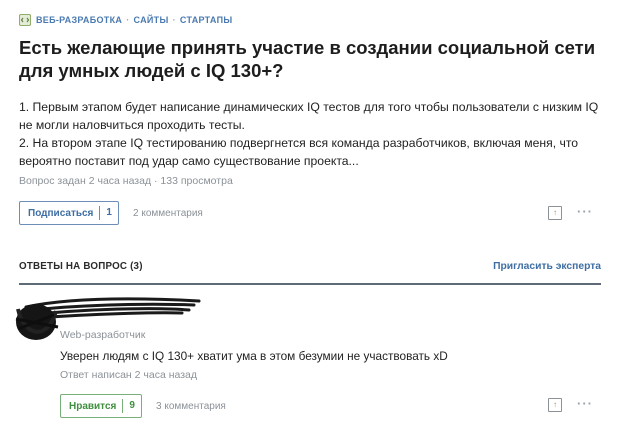  Describe the element at coordinates (191, 406) in the screenshot. I see `answer-comments-link: 3 комментария` at that location.